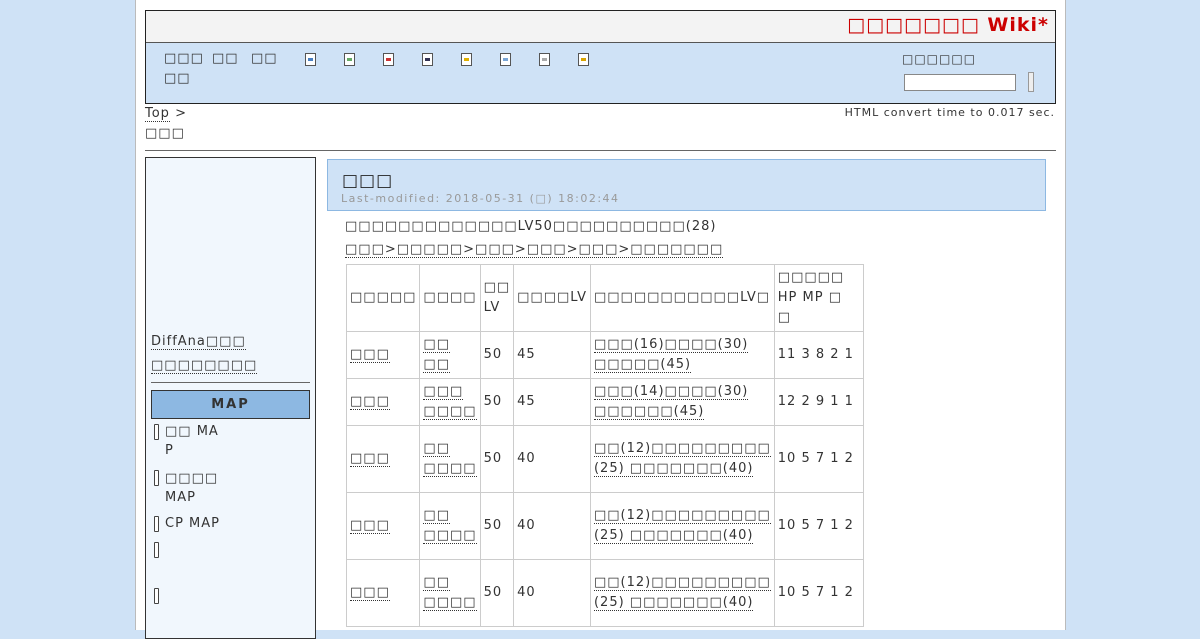  Describe the element at coordinates (534, 250) in the screenshot. I see `category-path: □□□>□□□□□>□□□>□□□>□□□>□□□□□□□` at that location.